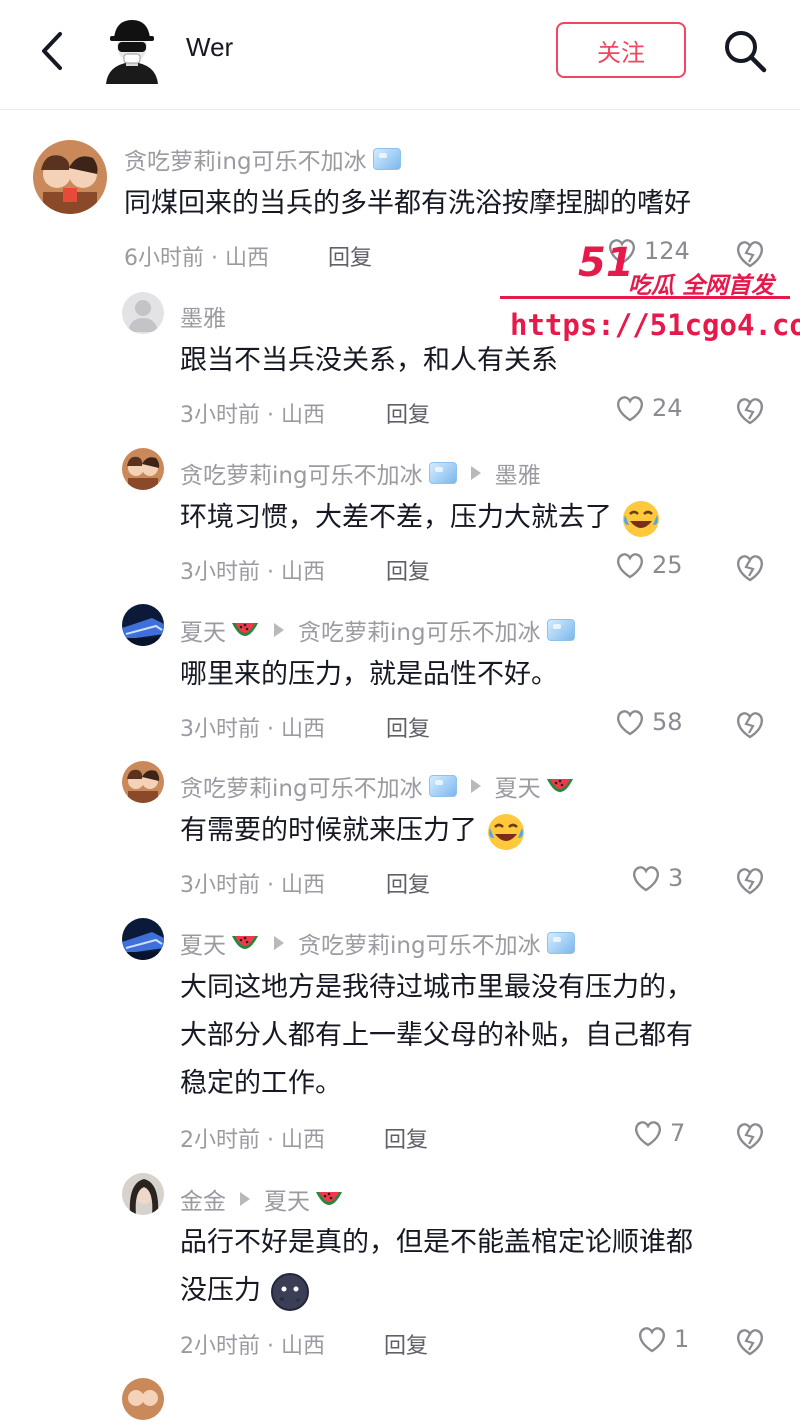 This screenshot has width=800, height=1420. I want to click on reply-to-username: 墨雅, so click(518, 473).